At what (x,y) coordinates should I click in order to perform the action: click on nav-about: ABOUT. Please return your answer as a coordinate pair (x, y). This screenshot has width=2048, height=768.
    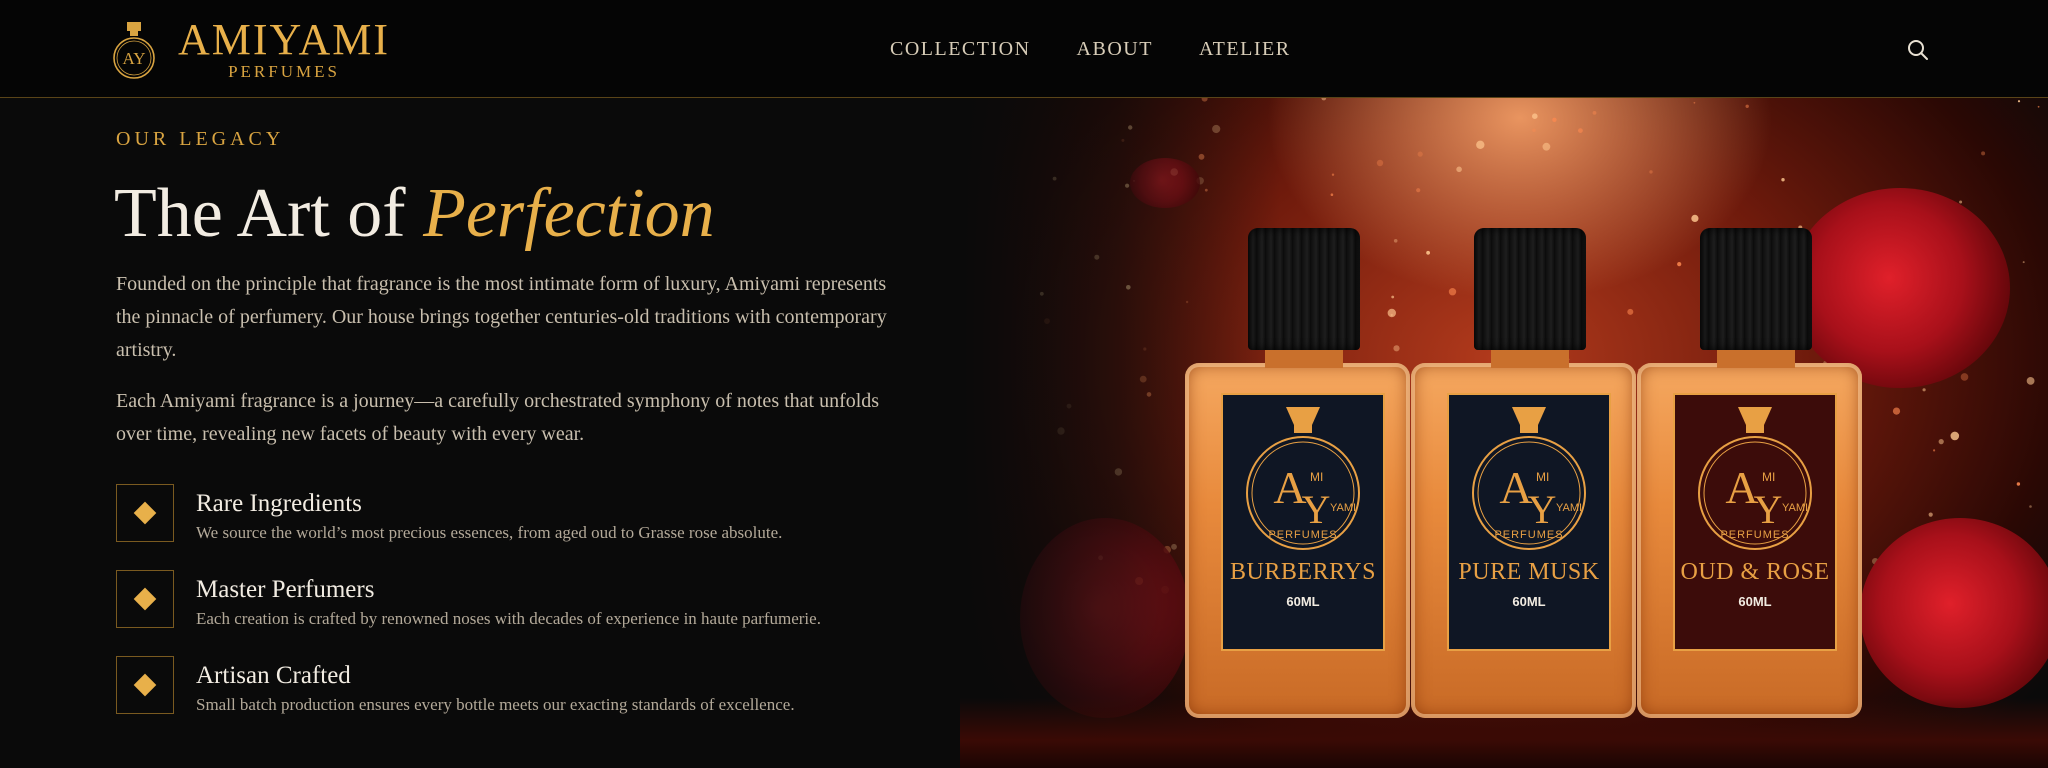
    Looking at the image, I should click on (1115, 49).